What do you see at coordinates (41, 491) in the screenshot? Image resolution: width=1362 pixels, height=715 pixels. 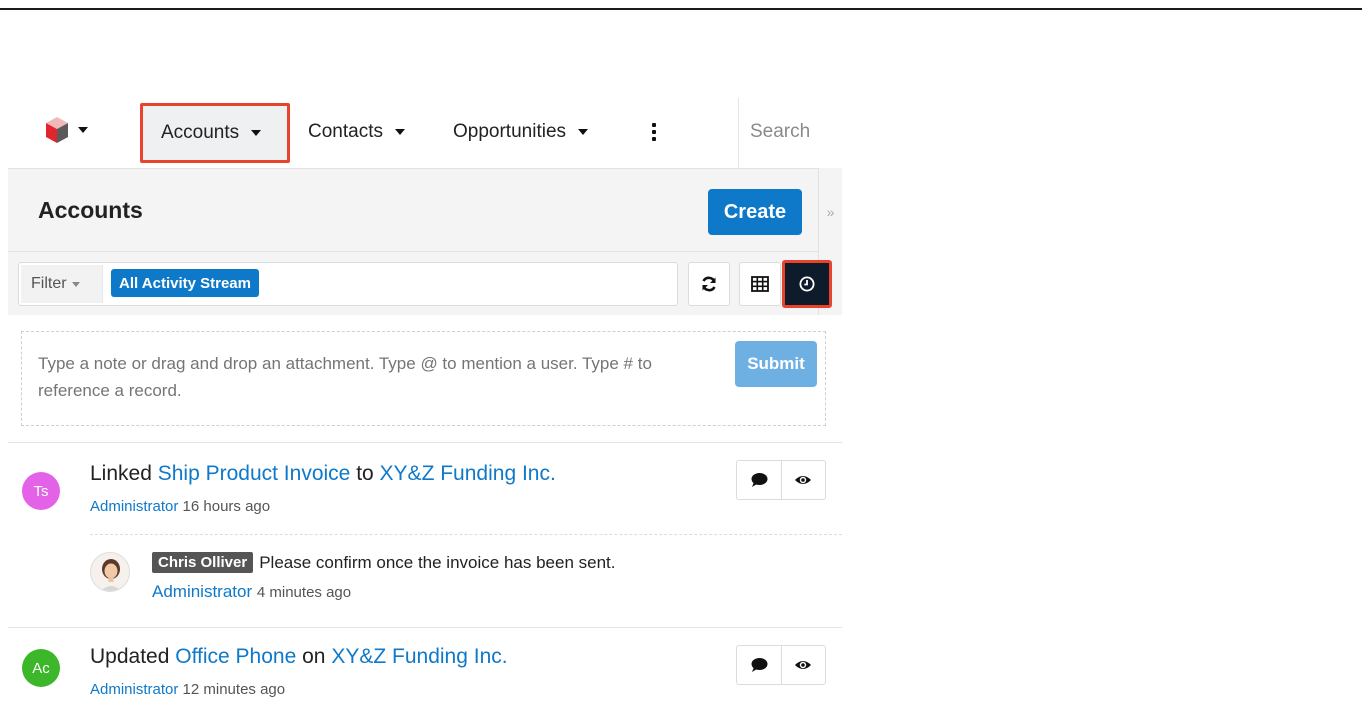 I see `avatar: Ts` at bounding box center [41, 491].